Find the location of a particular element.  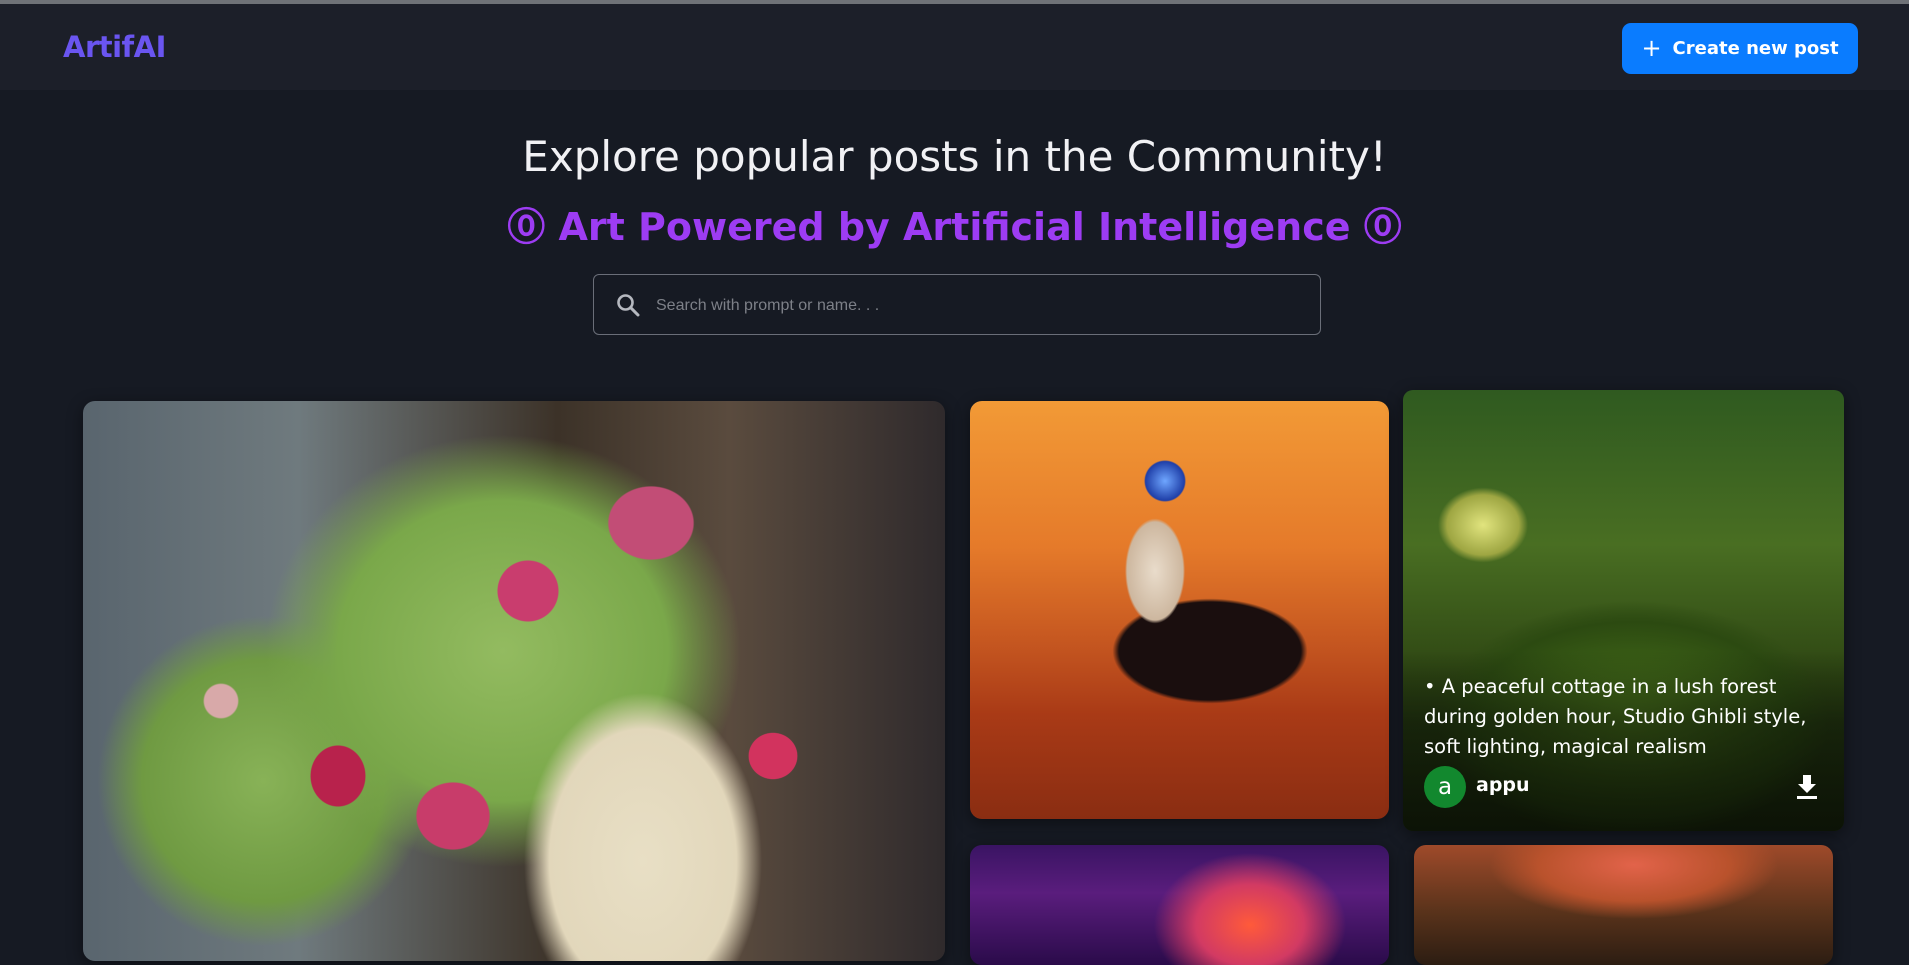

logo: ArtifAI is located at coordinates (114, 47).